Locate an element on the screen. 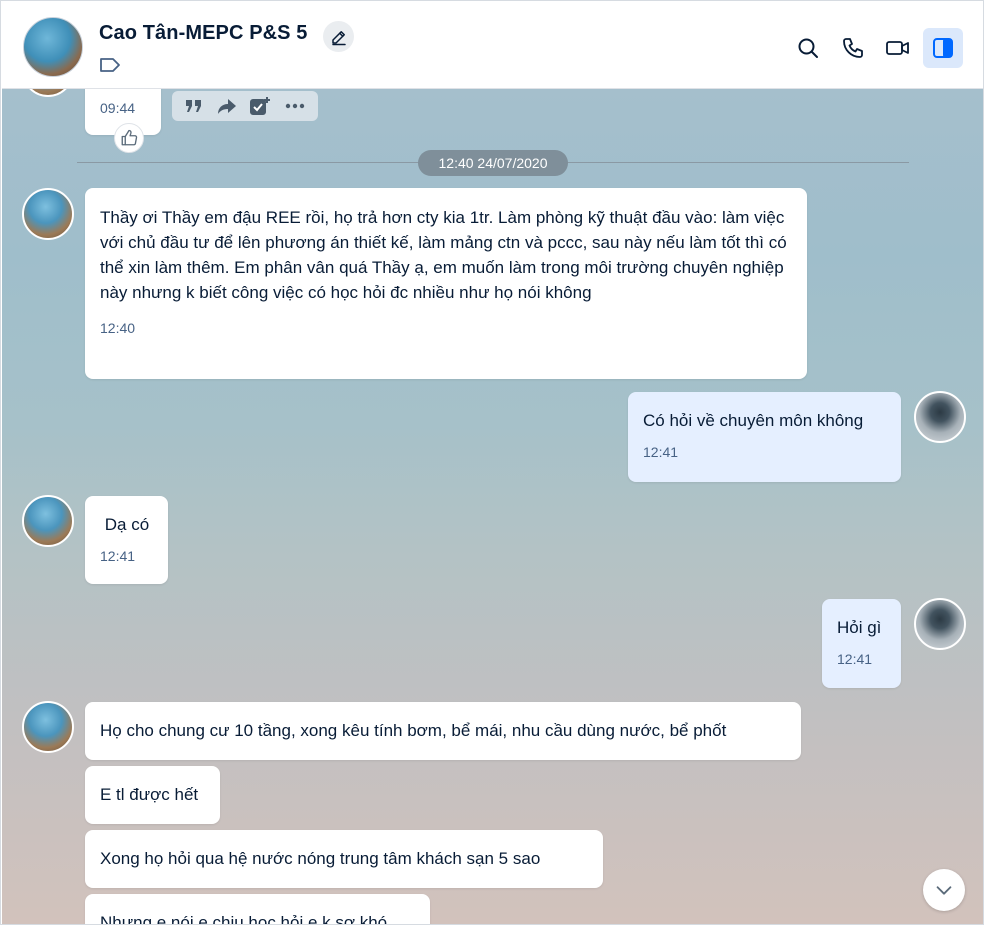 This screenshot has width=984, height=925. voice-call-button is located at coordinates (853, 48).